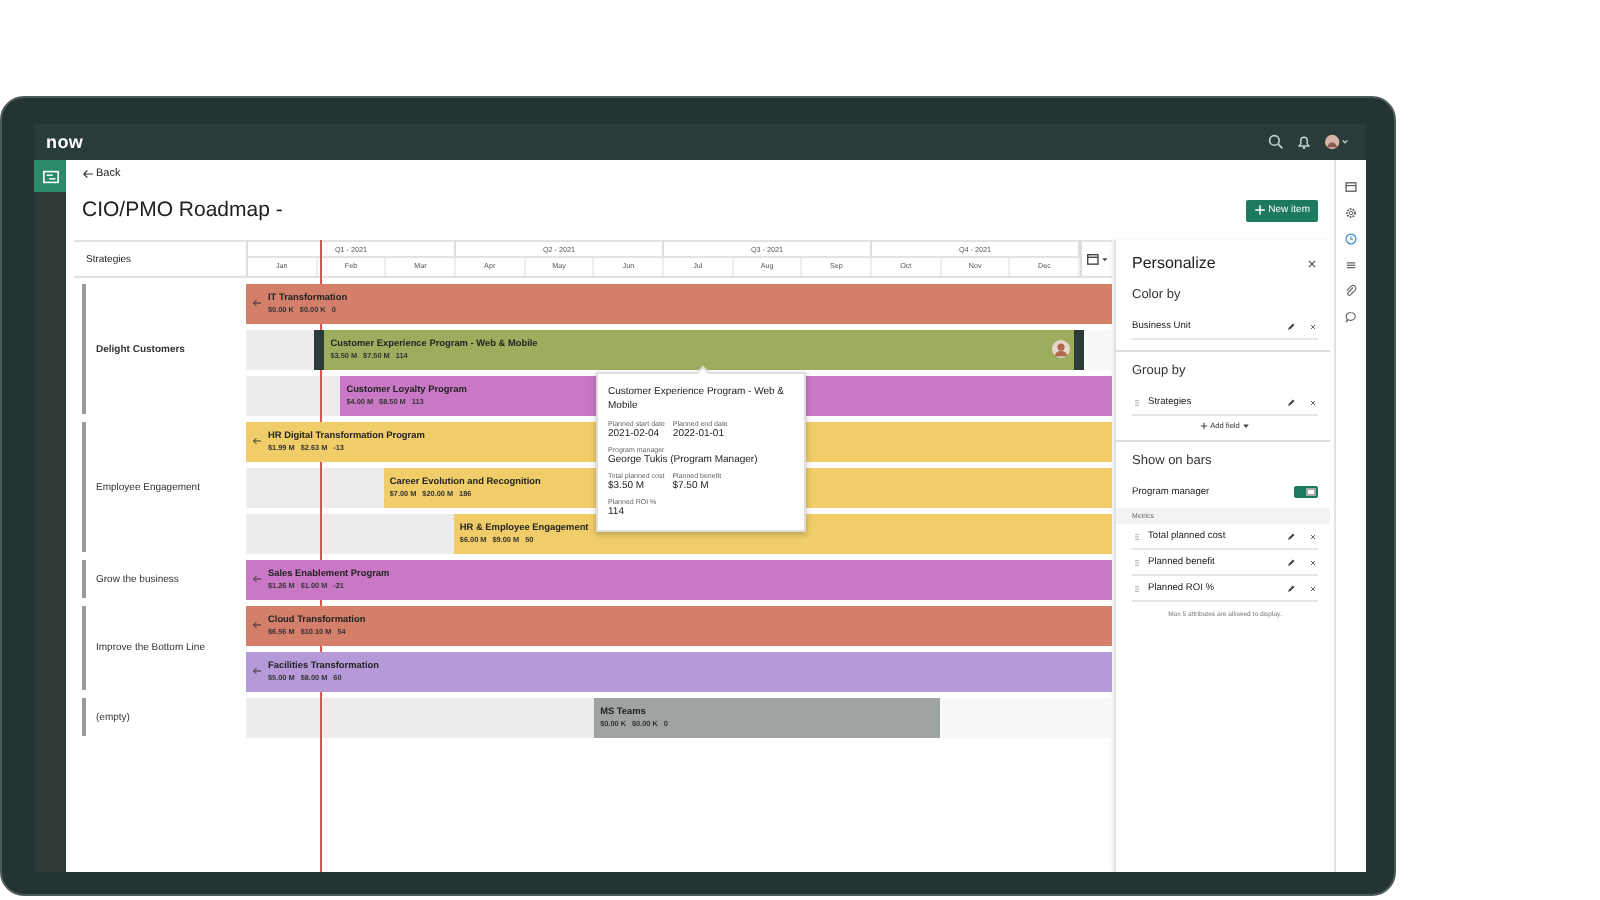 Image resolution: width=1600 pixels, height=900 pixels. I want to click on page-title: CIO/PMO Roadmap -, so click(182, 210).